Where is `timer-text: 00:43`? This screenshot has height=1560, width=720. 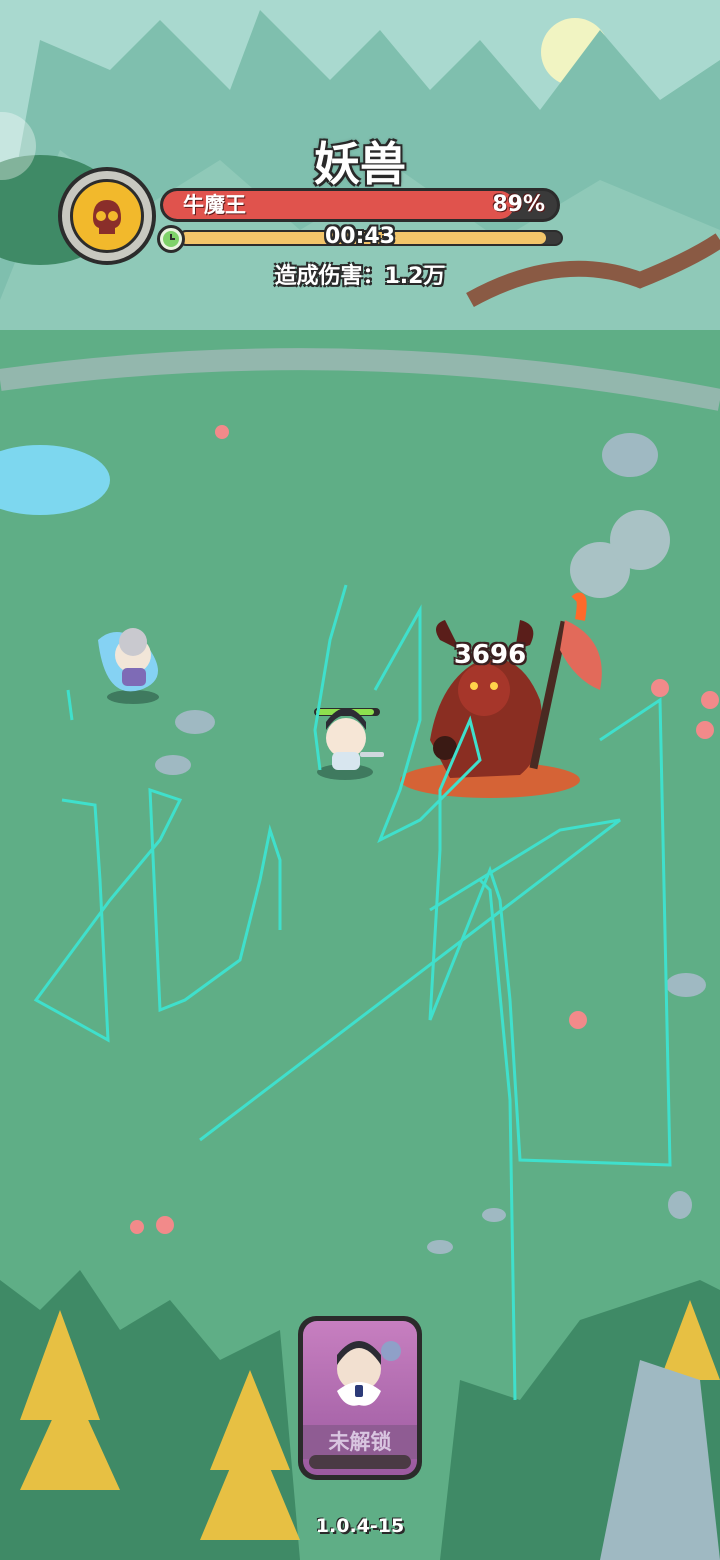
timer-text: 00:43 is located at coordinates (360, 236).